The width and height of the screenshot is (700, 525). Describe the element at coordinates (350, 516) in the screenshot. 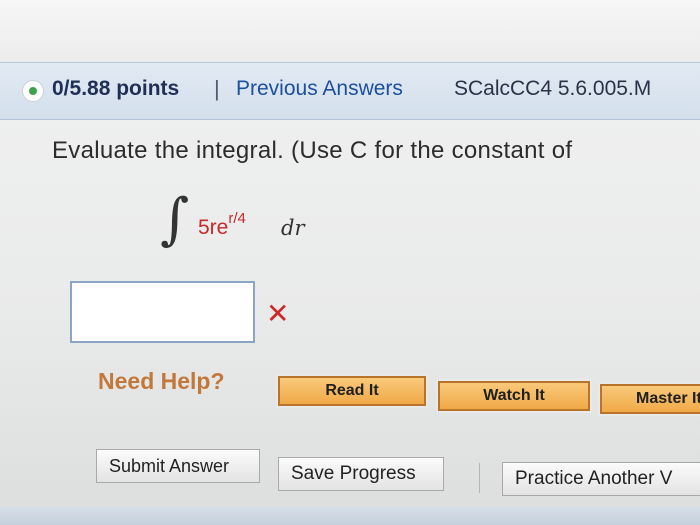

I see `bottom-strip` at that location.